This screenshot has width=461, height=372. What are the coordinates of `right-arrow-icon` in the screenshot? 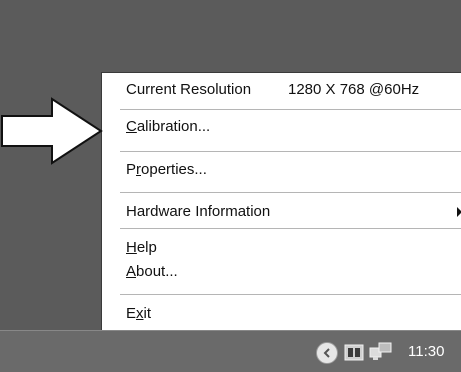 It's located at (52, 131).